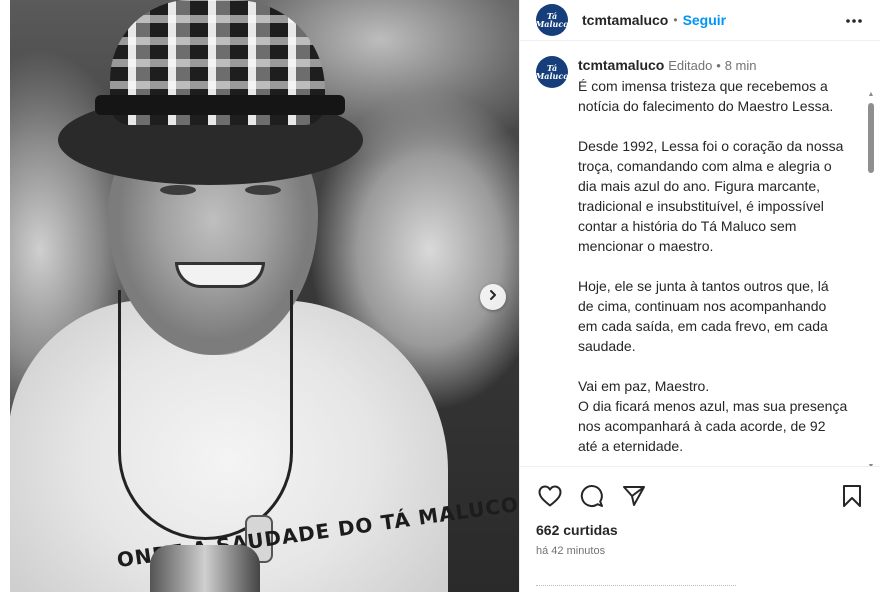 This screenshot has height=592, width=880. I want to click on scrollbar-thumb, so click(871, 138).